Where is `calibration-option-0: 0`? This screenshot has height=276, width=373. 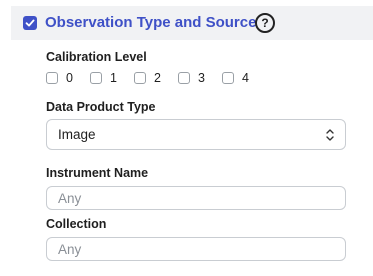 calibration-option-0: 0 is located at coordinates (59, 78).